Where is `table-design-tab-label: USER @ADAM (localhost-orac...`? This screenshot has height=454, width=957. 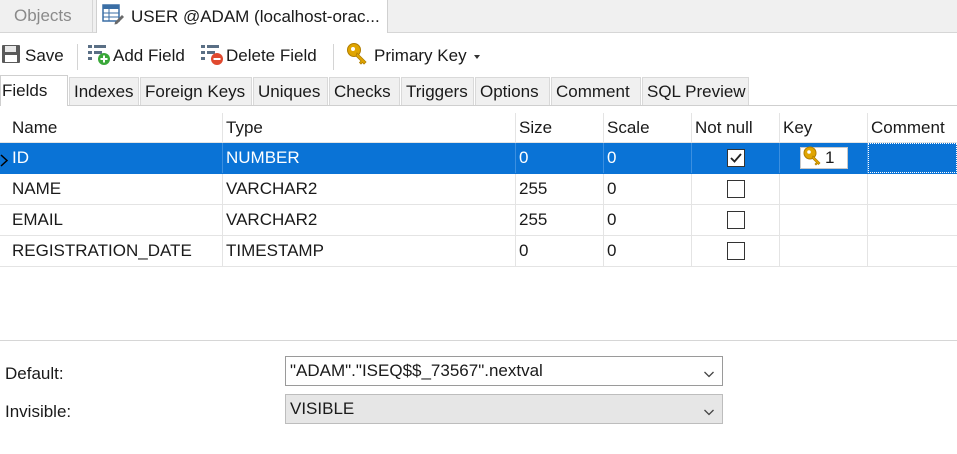
table-design-tab-label: USER @ADAM (localhost-orac... is located at coordinates (255, 16).